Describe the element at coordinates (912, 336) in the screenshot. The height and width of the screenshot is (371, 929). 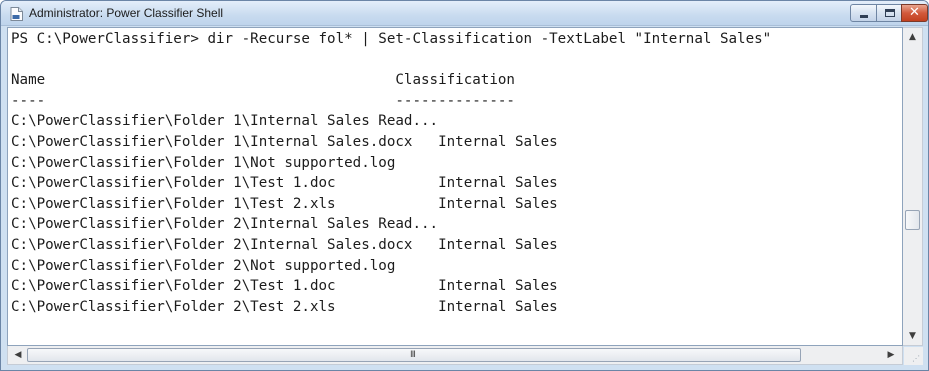
I see `scroll-down-arrow-icon: ▼` at that location.